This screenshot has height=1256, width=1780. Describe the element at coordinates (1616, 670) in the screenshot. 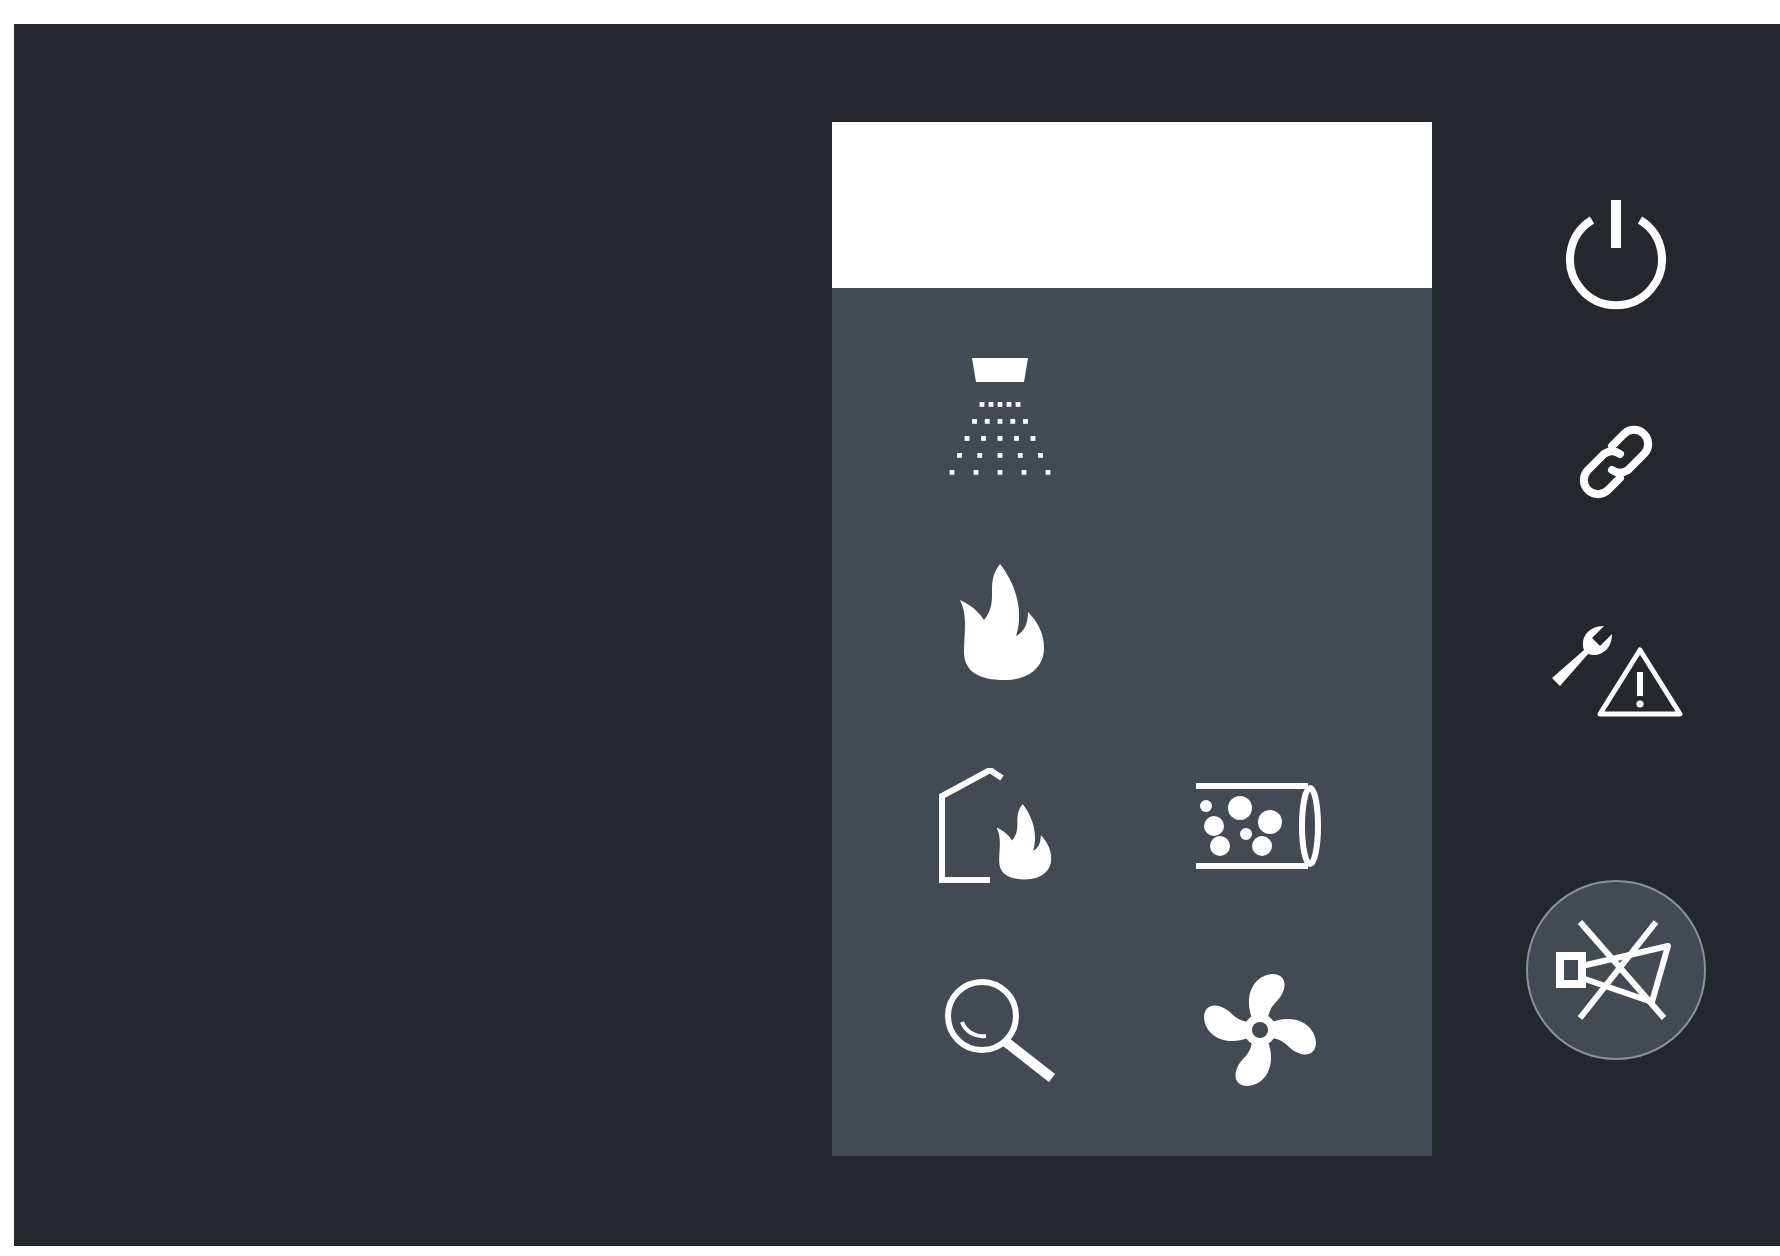

I see `wrench-warning-icon` at that location.